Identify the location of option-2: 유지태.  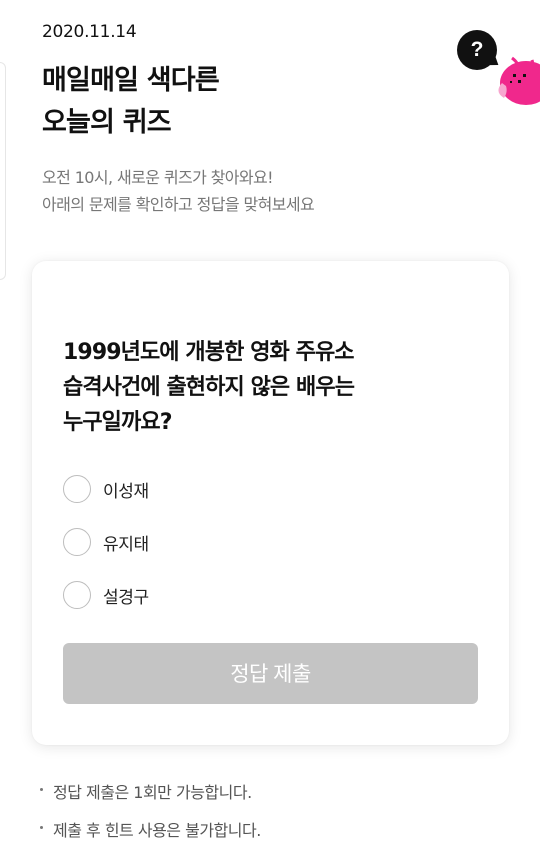
(106, 542).